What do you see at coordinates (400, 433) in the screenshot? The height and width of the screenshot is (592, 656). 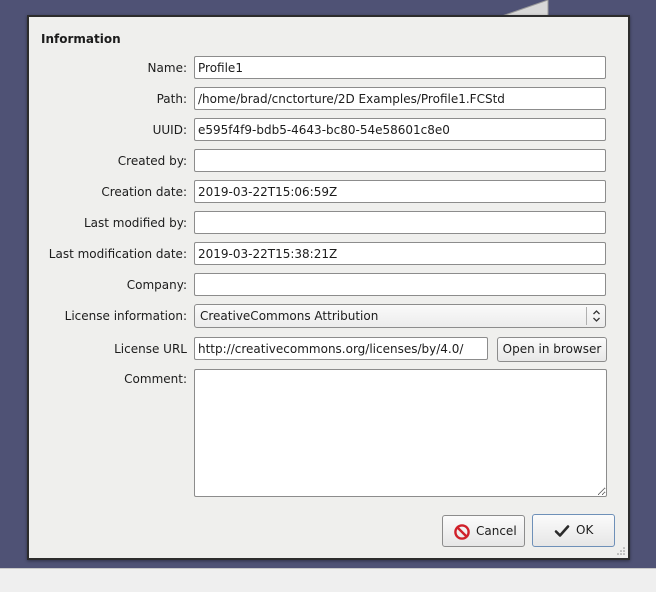 I see `comment-textarea` at bounding box center [400, 433].